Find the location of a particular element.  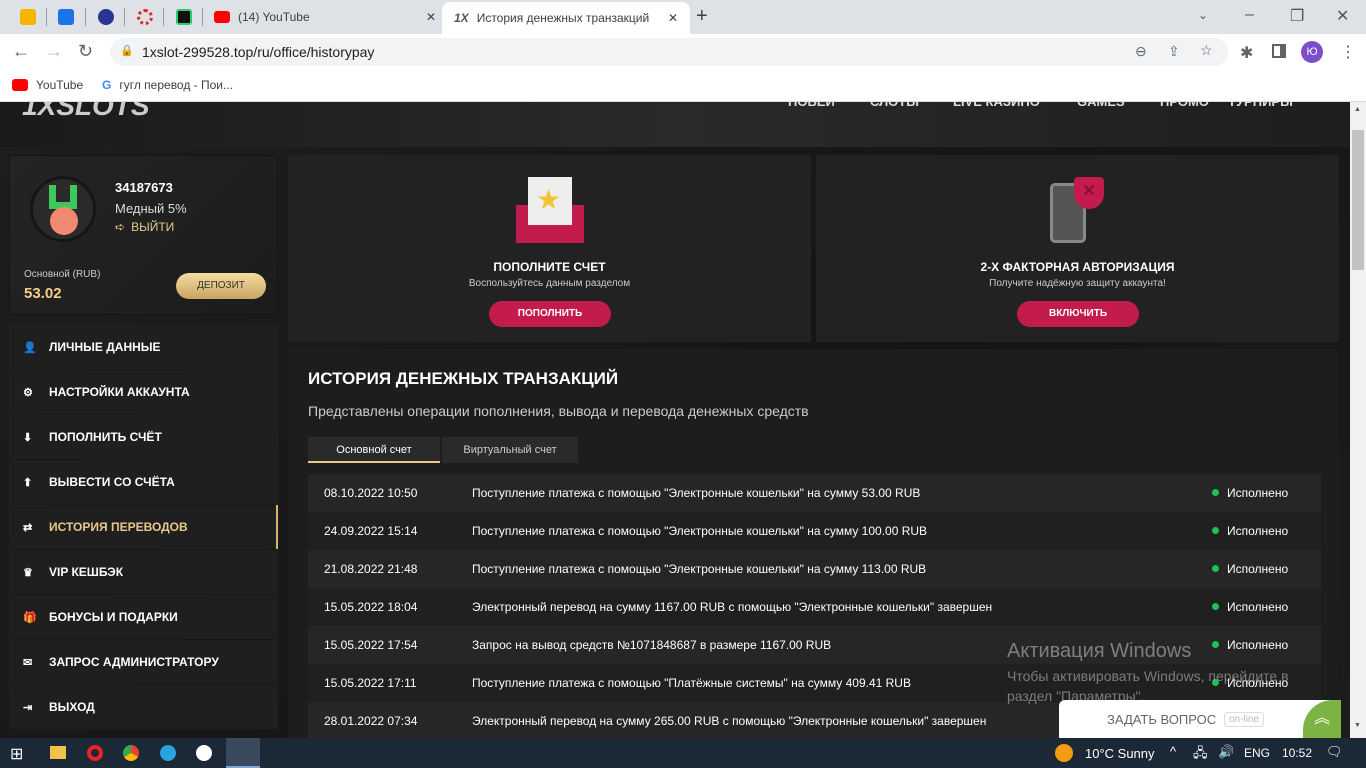

logout-icon: ➪ is located at coordinates (120, 227).